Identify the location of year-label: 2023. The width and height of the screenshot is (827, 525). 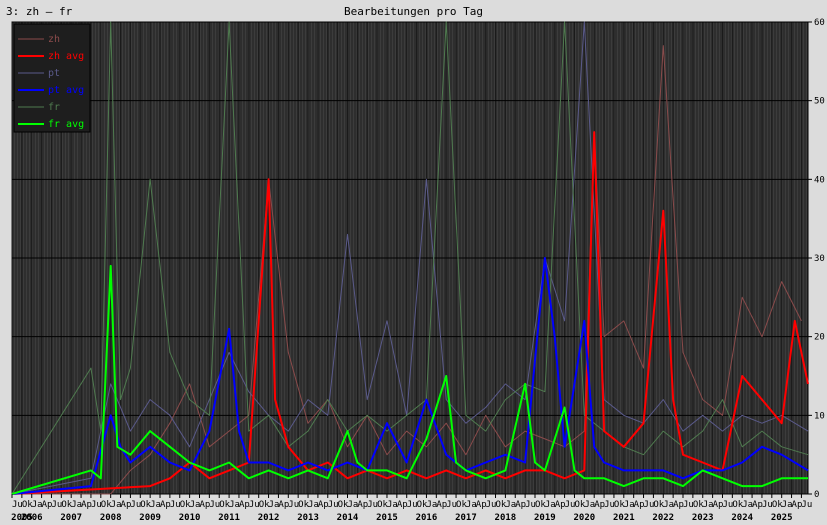
(703, 518).